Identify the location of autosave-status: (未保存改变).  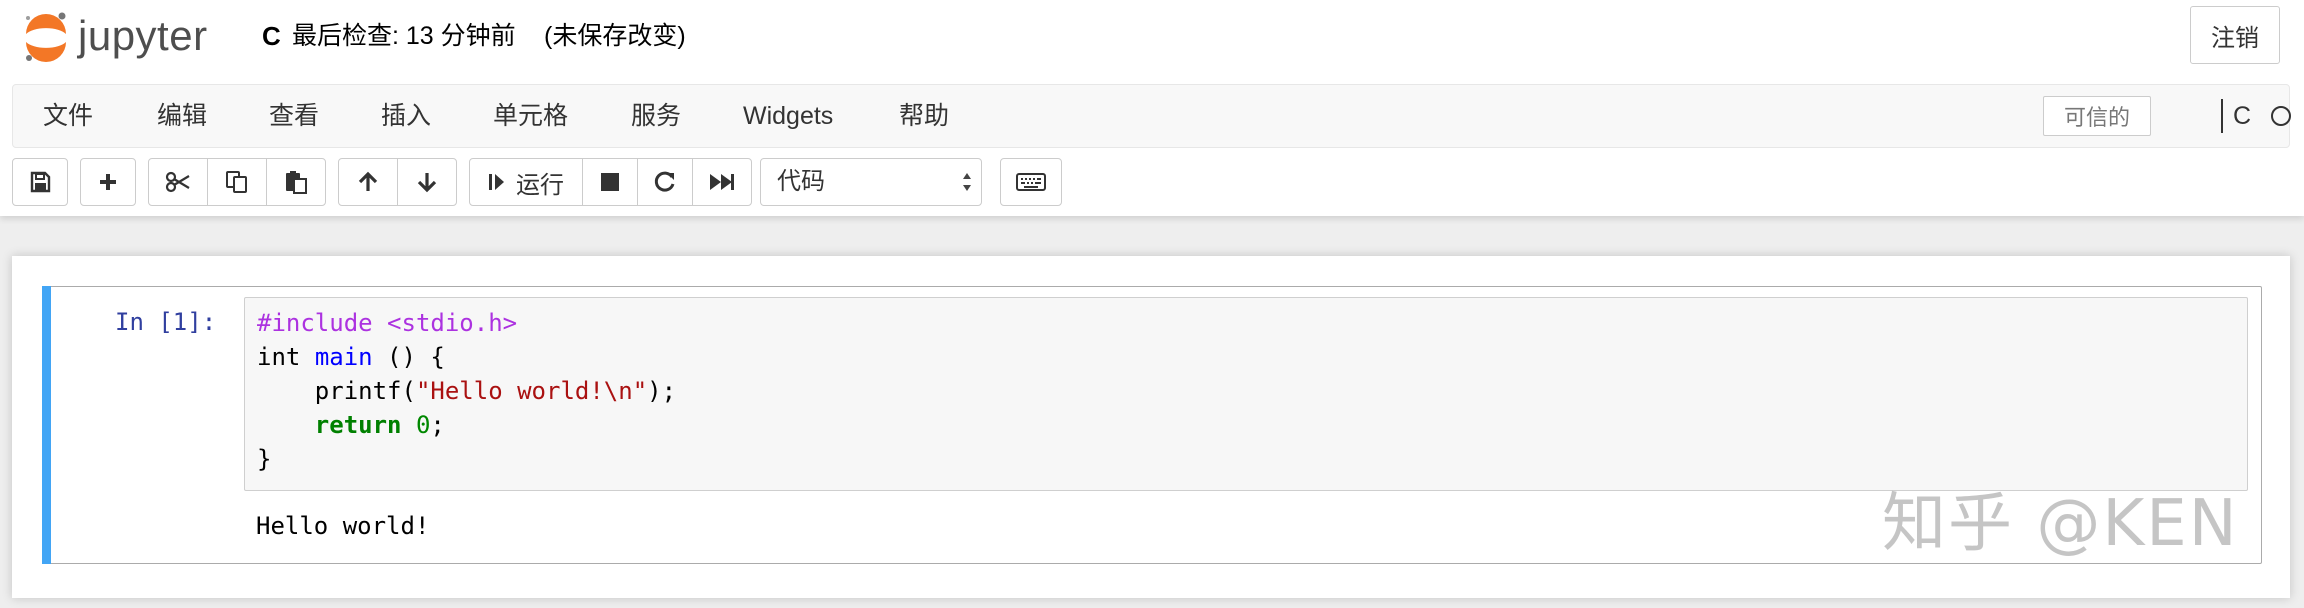
(615, 36).